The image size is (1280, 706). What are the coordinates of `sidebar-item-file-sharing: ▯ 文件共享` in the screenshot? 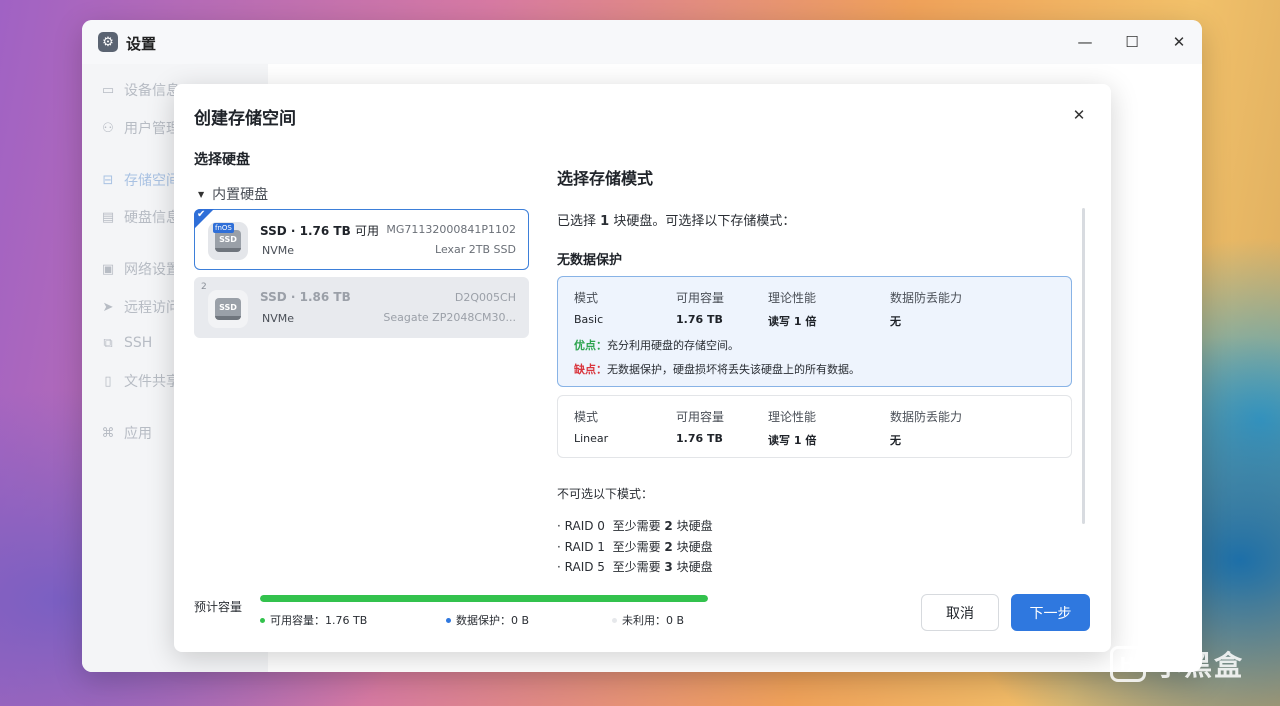 It's located at (140, 381).